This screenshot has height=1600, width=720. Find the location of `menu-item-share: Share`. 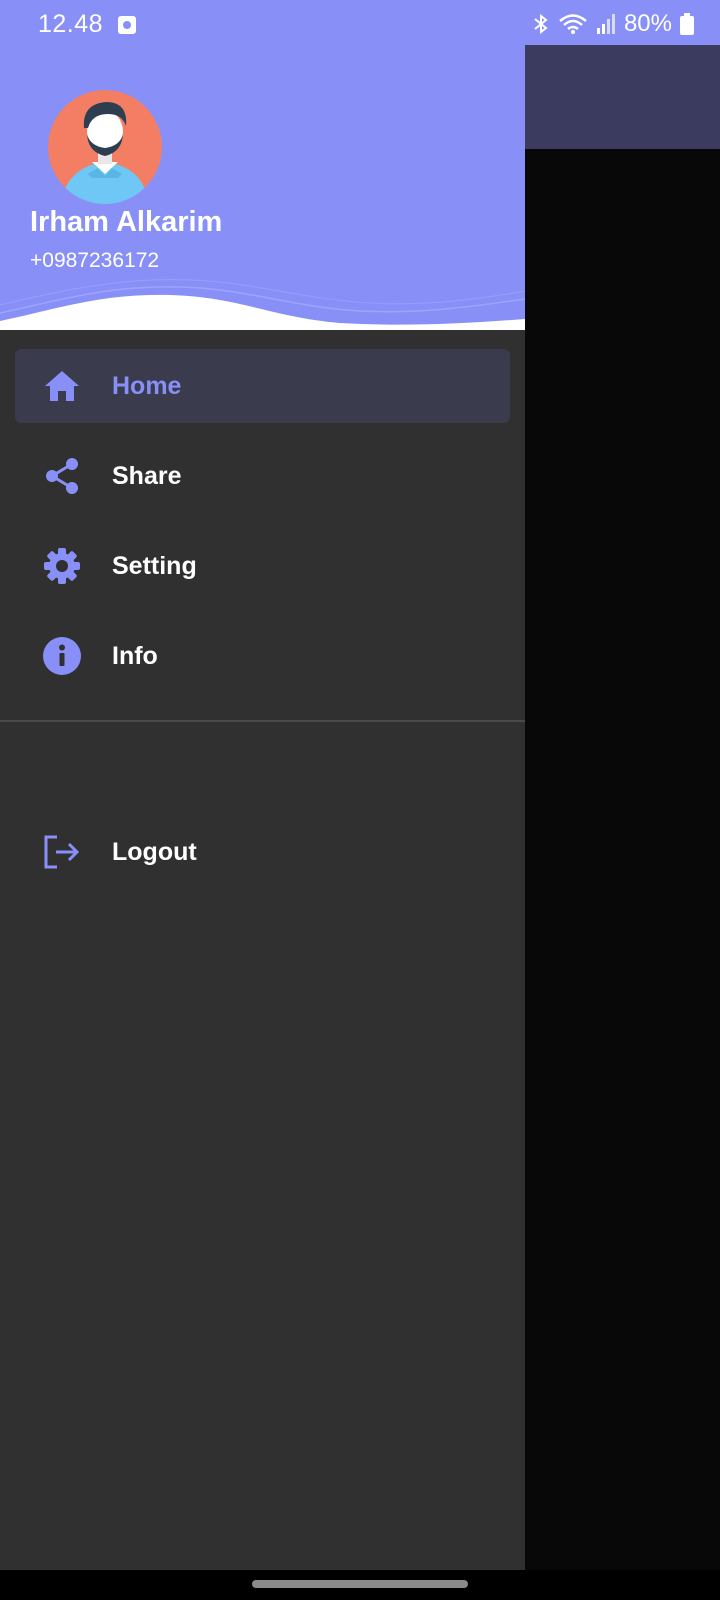

menu-item-share: Share is located at coordinates (262, 476).